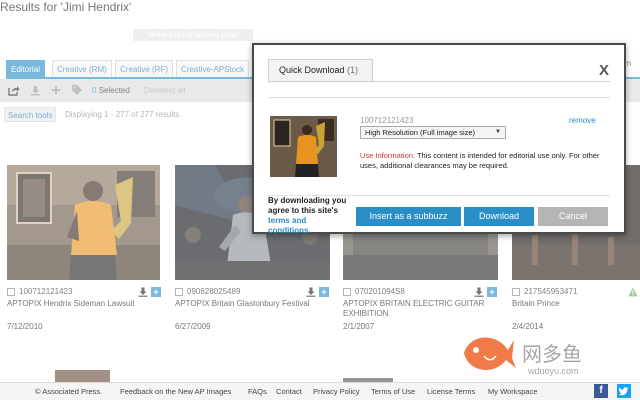 This screenshot has width=640, height=400. Describe the element at coordinates (193, 326) in the screenshot. I see `card-date: 6/27/2009` at that location.